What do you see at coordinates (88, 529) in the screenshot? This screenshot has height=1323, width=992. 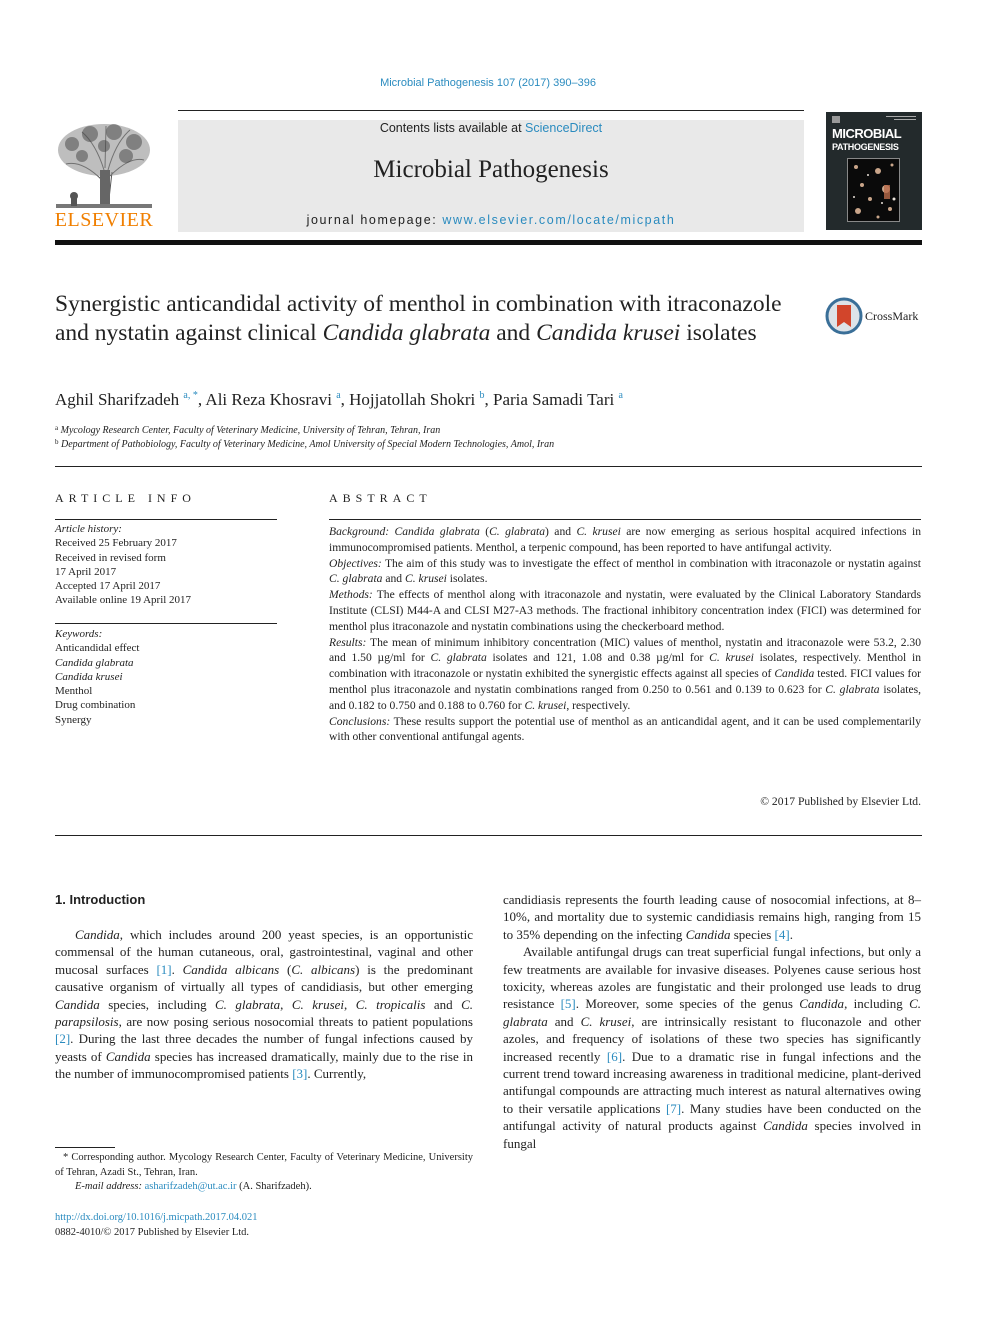 I see `history-label: Article history:` at bounding box center [88, 529].